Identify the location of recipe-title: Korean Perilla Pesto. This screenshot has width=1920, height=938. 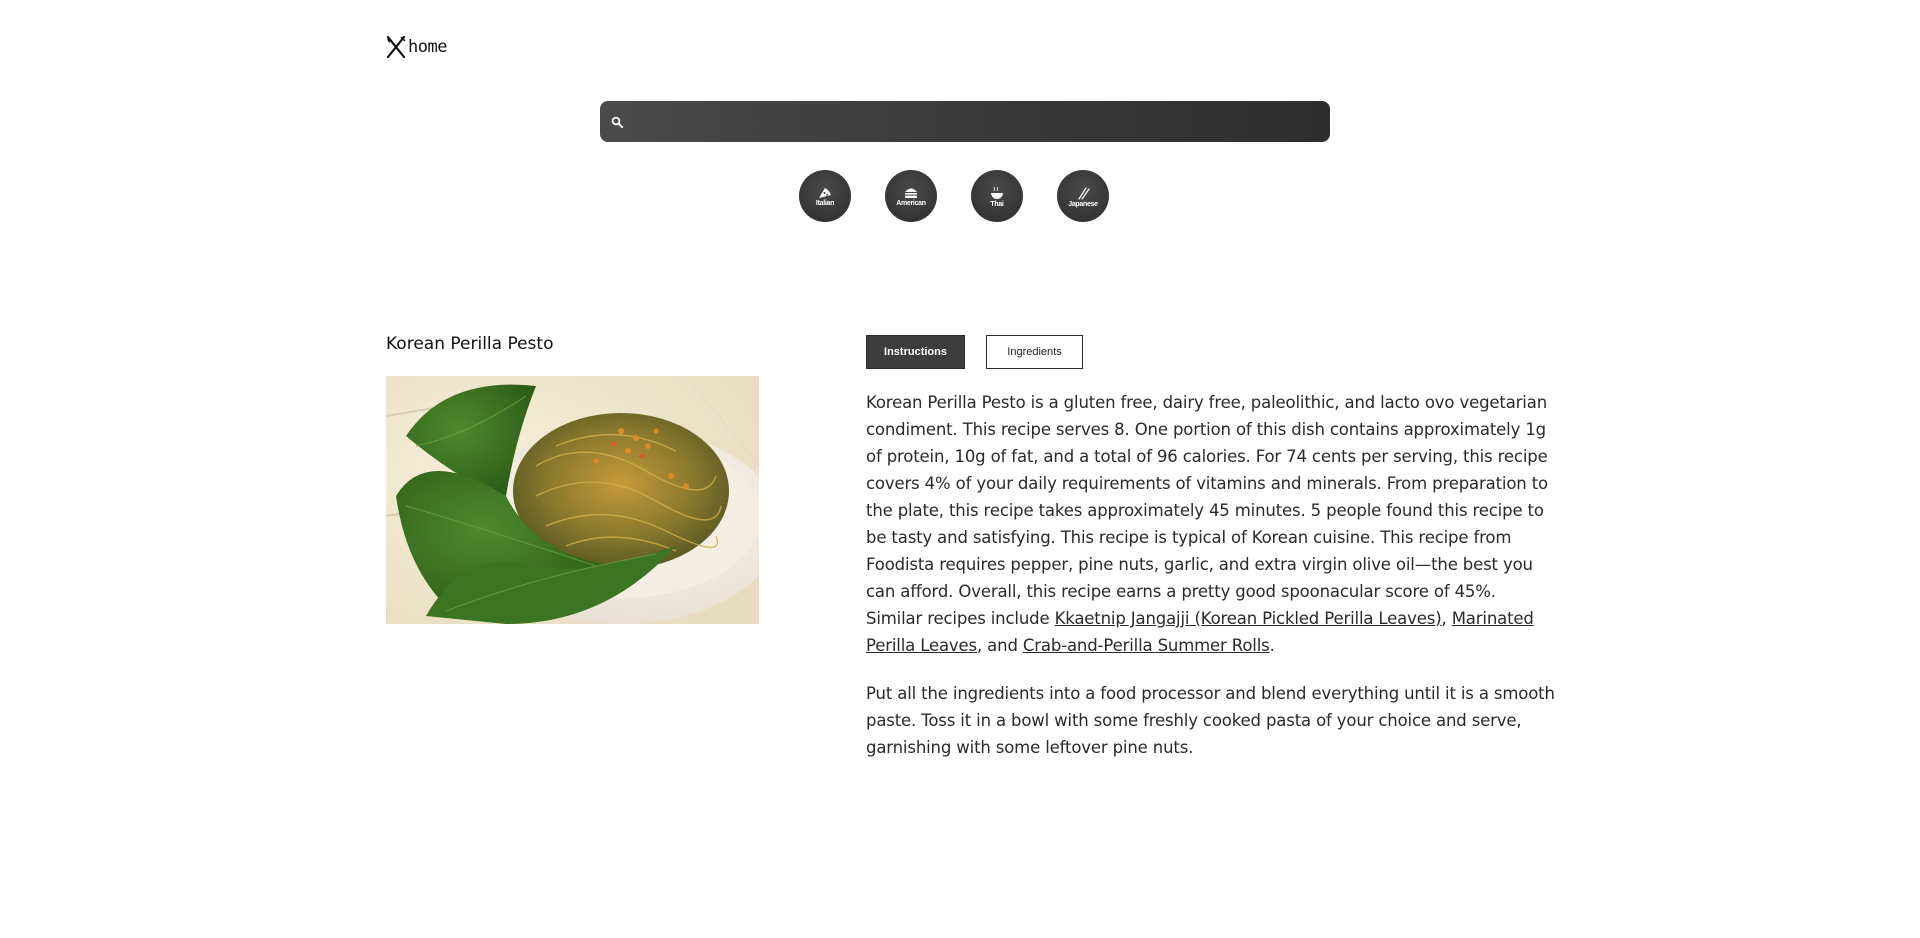
(470, 344).